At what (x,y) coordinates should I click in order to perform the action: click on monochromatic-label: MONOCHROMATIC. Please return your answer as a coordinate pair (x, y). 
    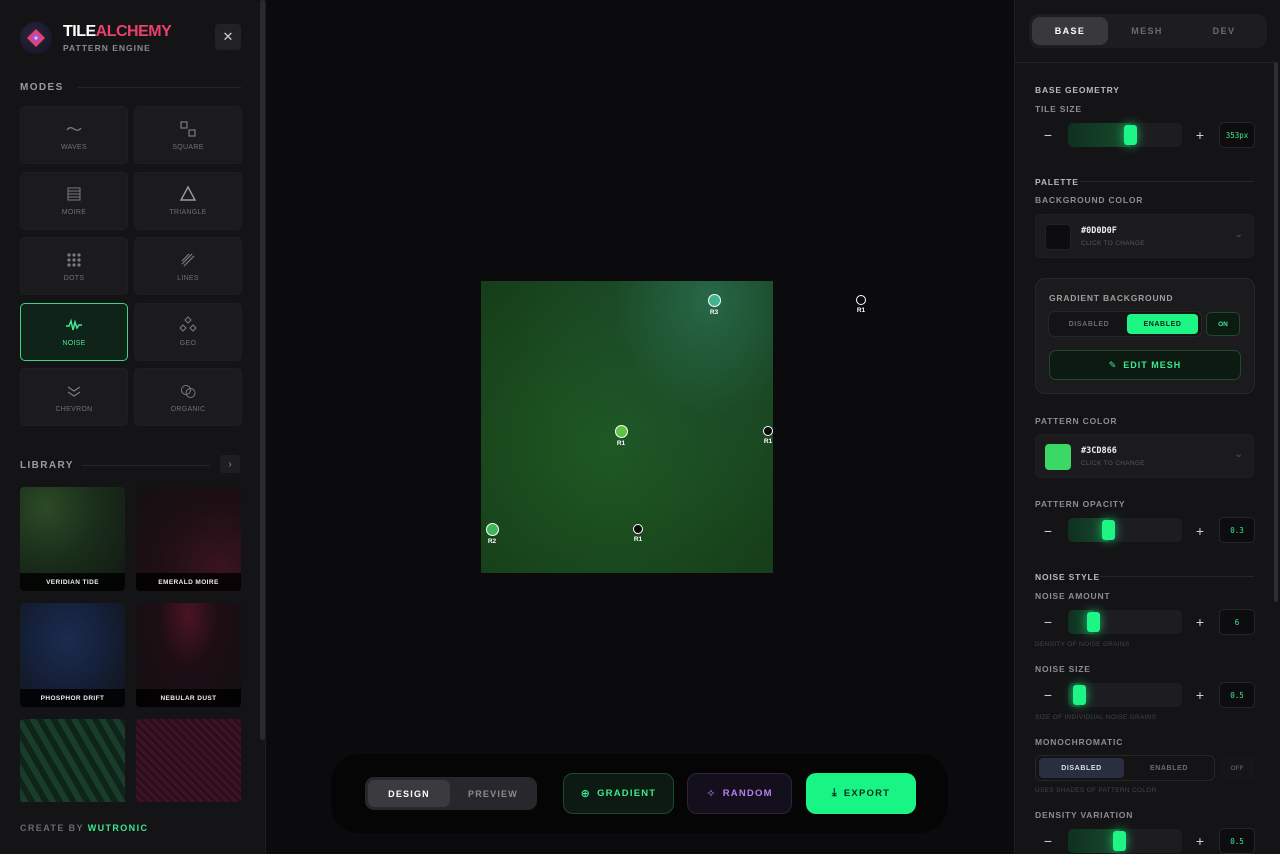
    Looking at the image, I should click on (1079, 742).